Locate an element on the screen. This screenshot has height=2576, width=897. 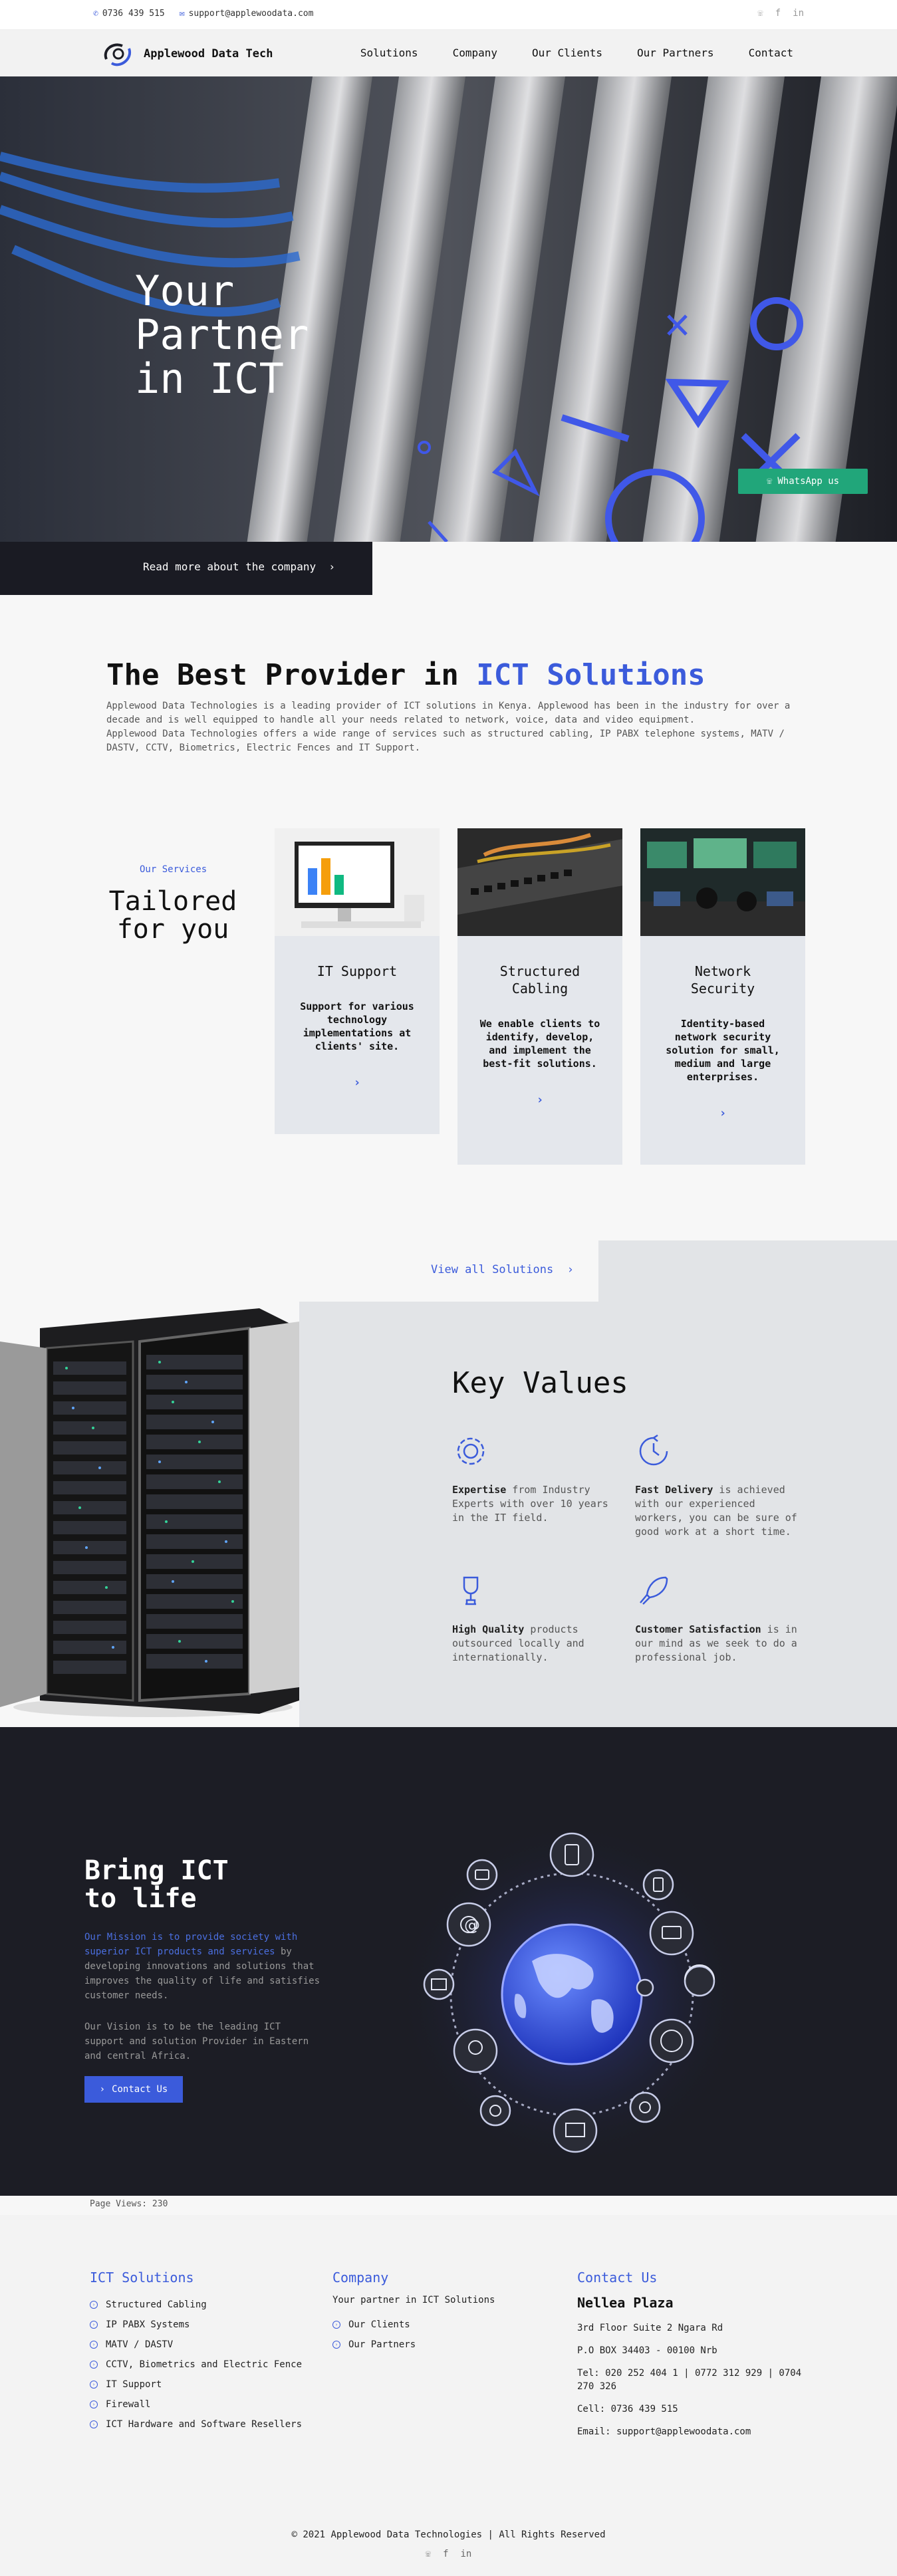
card-title: Network Security is located at coordinates (722, 979).